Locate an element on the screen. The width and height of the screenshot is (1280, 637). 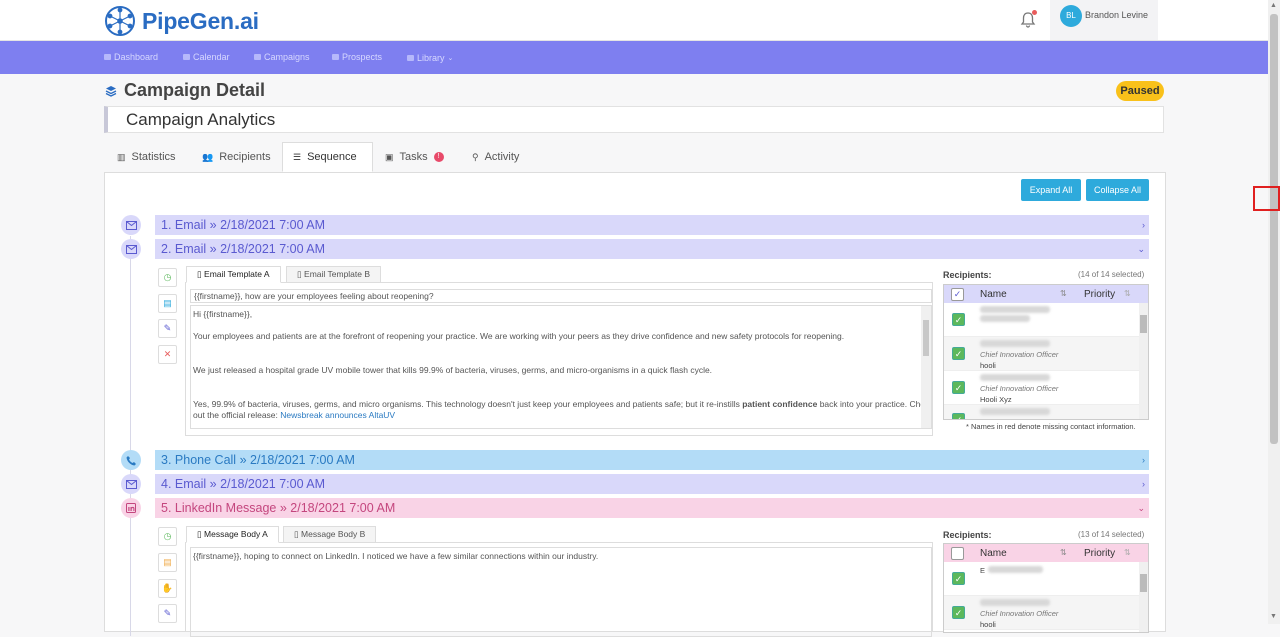
body-scrollbar is located at coordinates (926, 367).